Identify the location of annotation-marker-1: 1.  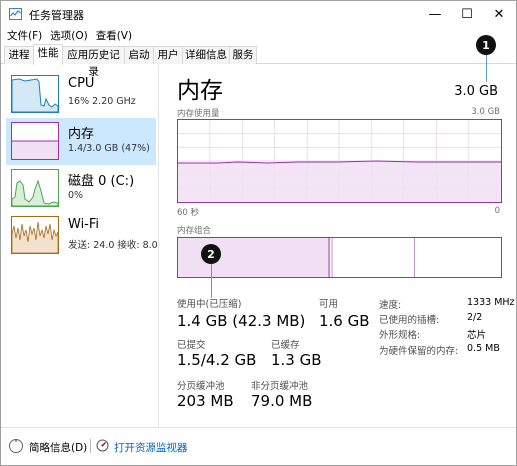
(486, 45).